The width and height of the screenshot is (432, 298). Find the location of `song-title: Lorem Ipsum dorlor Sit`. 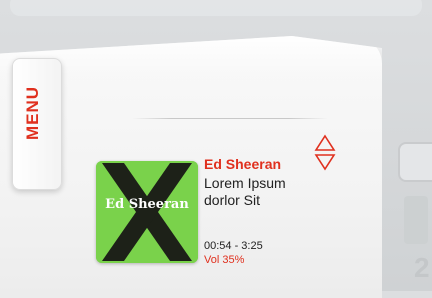

song-title: Lorem Ipsum dorlor Sit is located at coordinates (245, 191).